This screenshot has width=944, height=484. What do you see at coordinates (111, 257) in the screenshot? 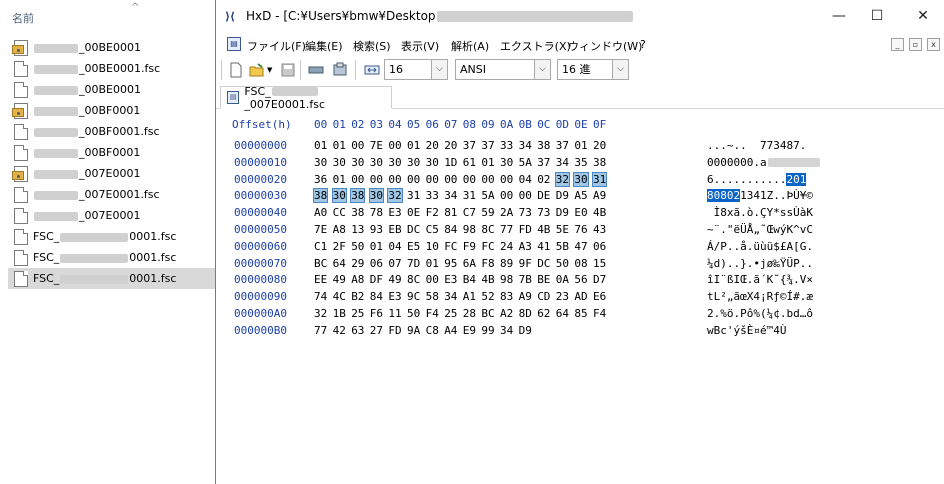
I see `file-list-item: FSC_ 0001.fsc` at bounding box center [111, 257].